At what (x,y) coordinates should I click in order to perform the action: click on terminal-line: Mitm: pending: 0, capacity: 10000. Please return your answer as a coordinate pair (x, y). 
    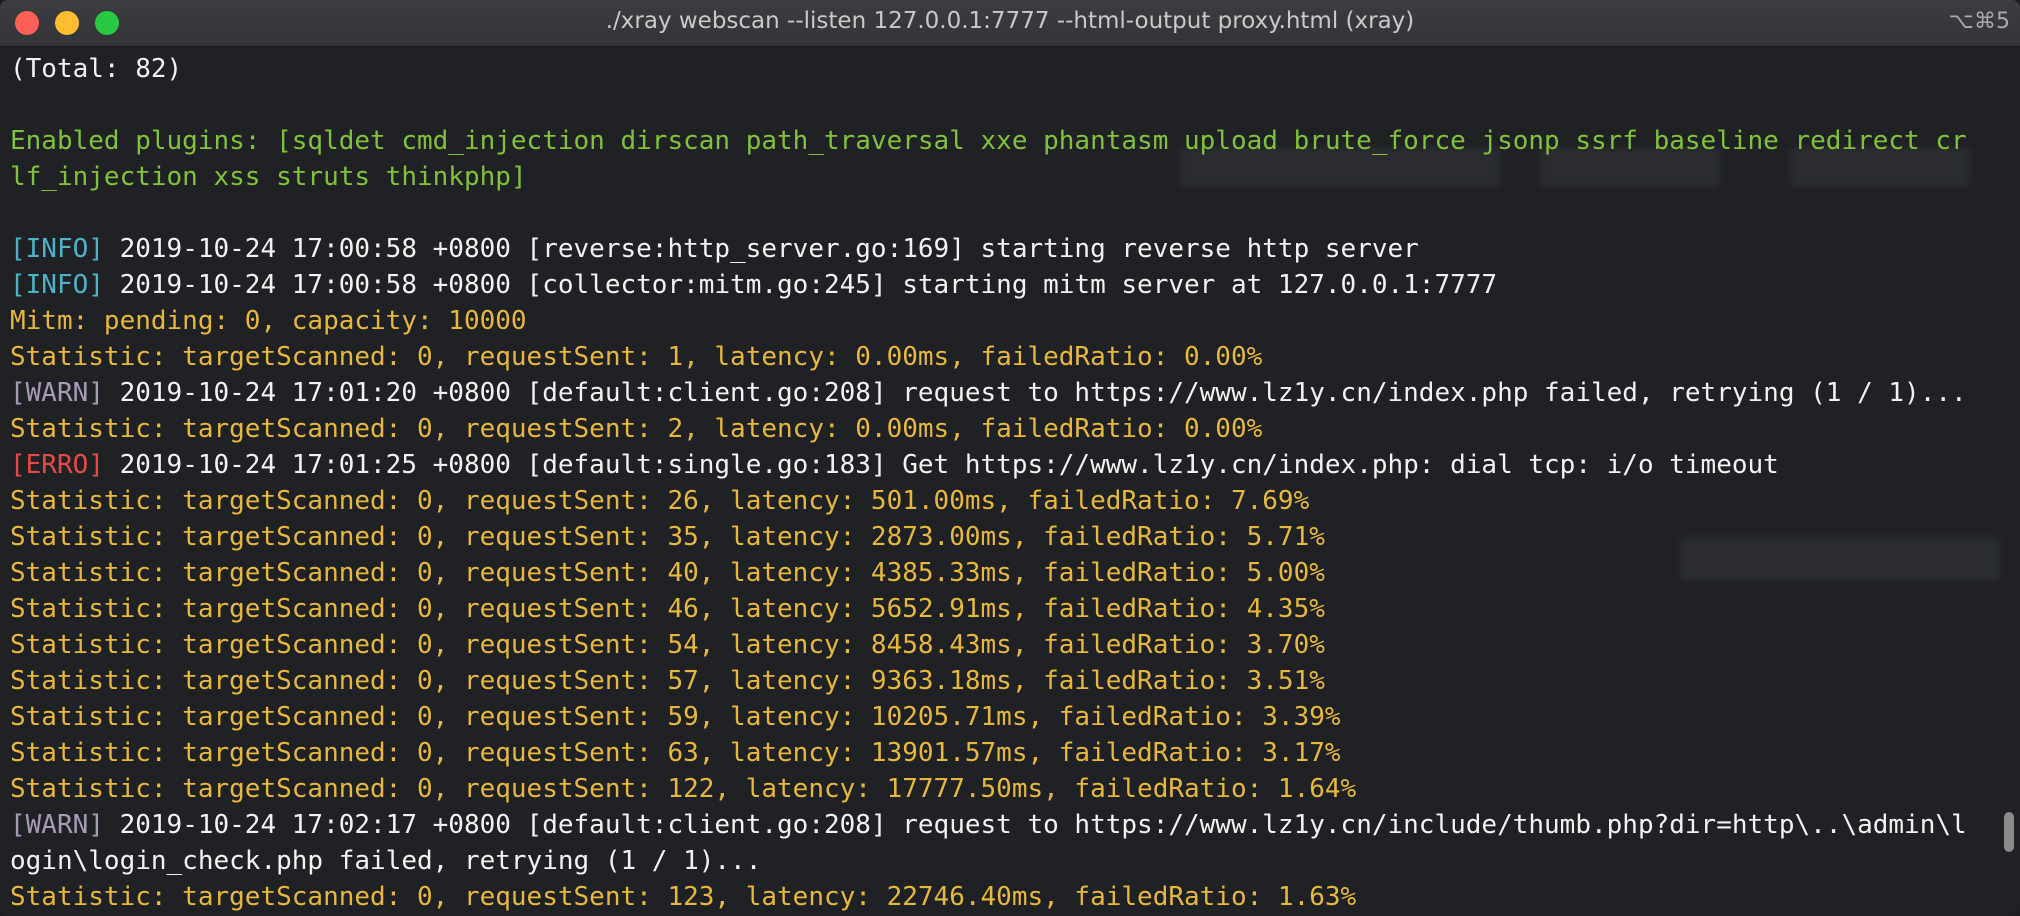
    Looking at the image, I should click on (1008, 321).